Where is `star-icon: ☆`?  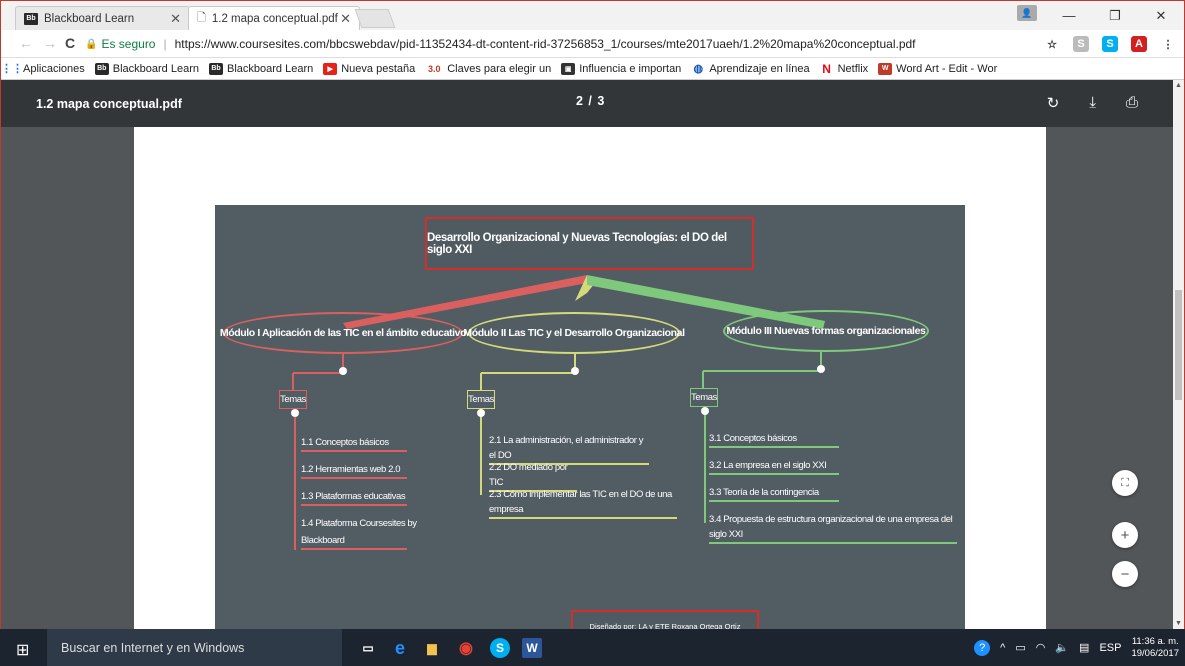 star-icon: ☆ is located at coordinates (1052, 44).